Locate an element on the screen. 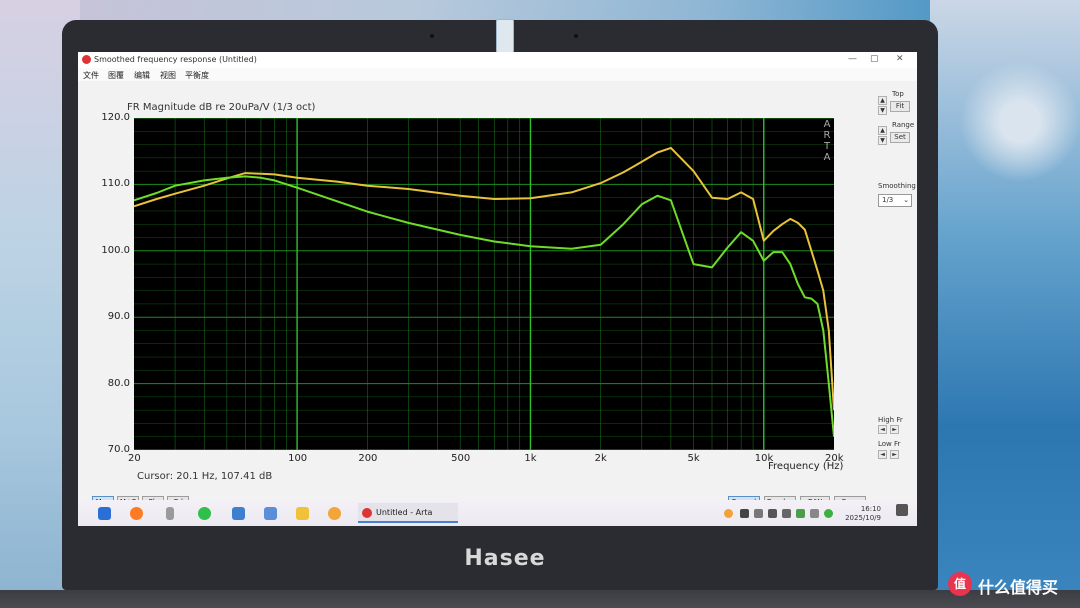  close-icon: ✕ is located at coordinates (900, 59).